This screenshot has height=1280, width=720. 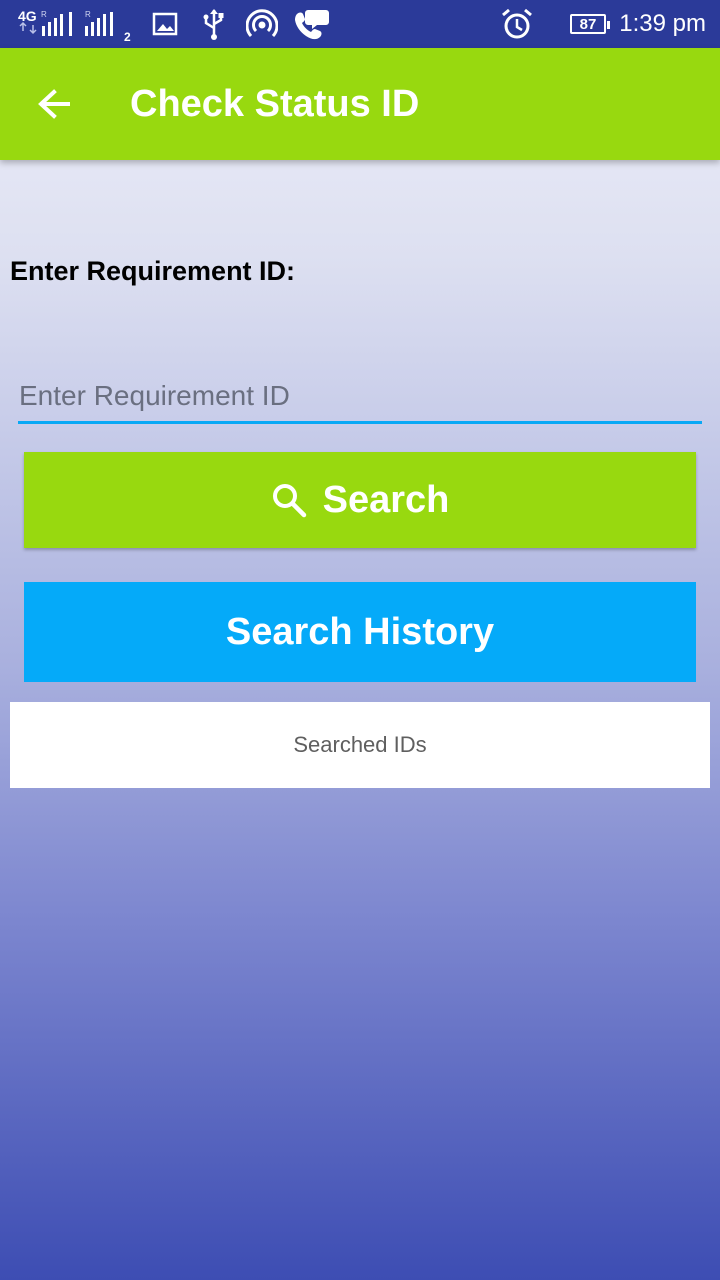 I want to click on hotspot-icon, so click(x=262, y=24).